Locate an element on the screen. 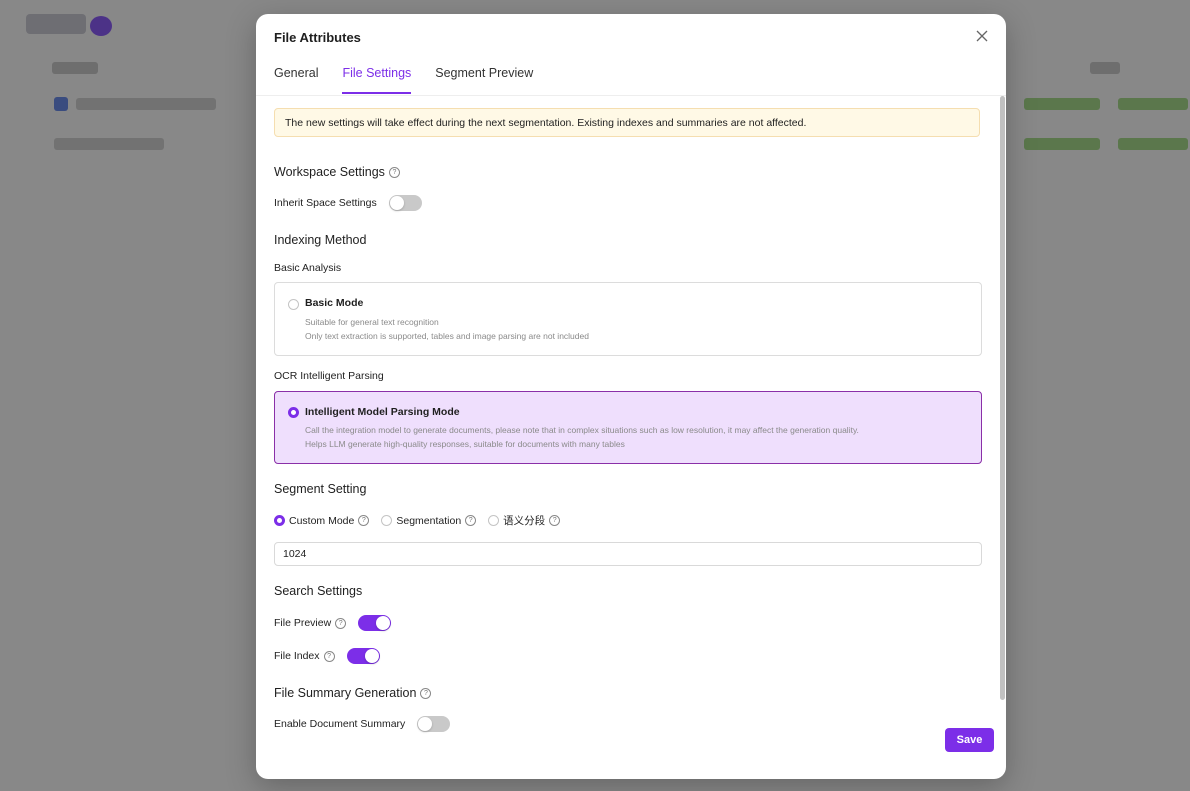 Image resolution: width=1190 pixels, height=791 pixels. semantic-radio is located at coordinates (494, 520).